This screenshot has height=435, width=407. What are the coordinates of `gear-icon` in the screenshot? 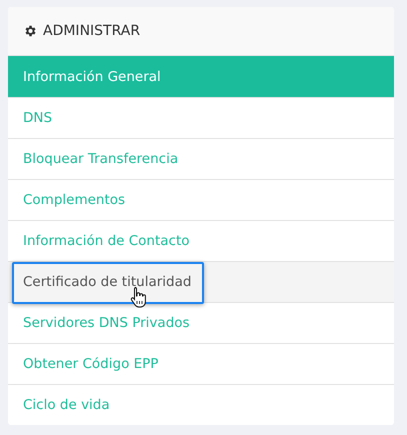 It's located at (30, 31).